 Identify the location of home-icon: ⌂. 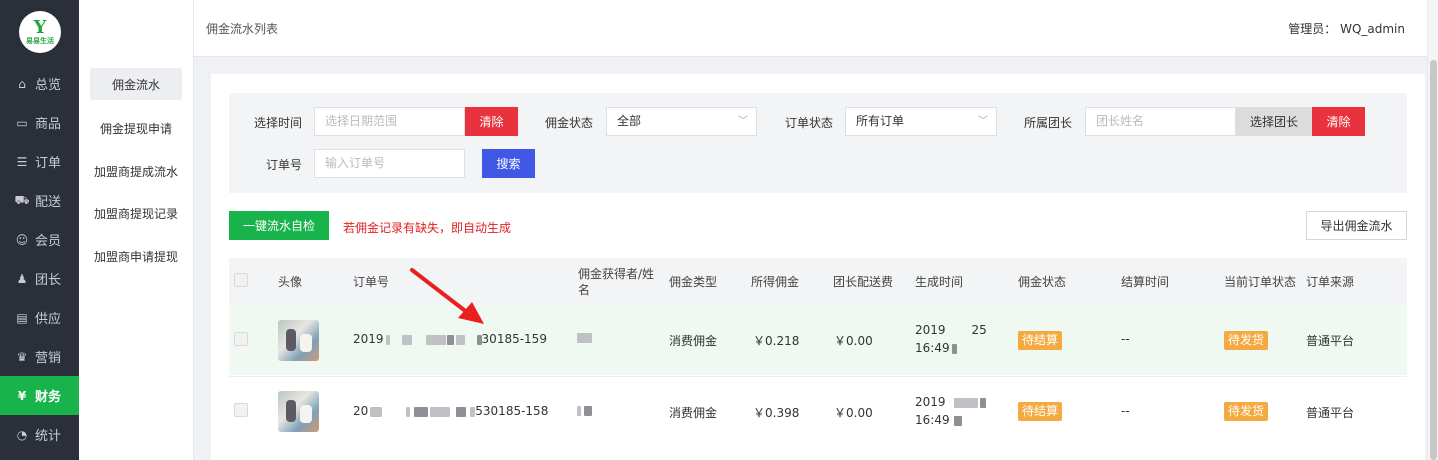
(22, 83).